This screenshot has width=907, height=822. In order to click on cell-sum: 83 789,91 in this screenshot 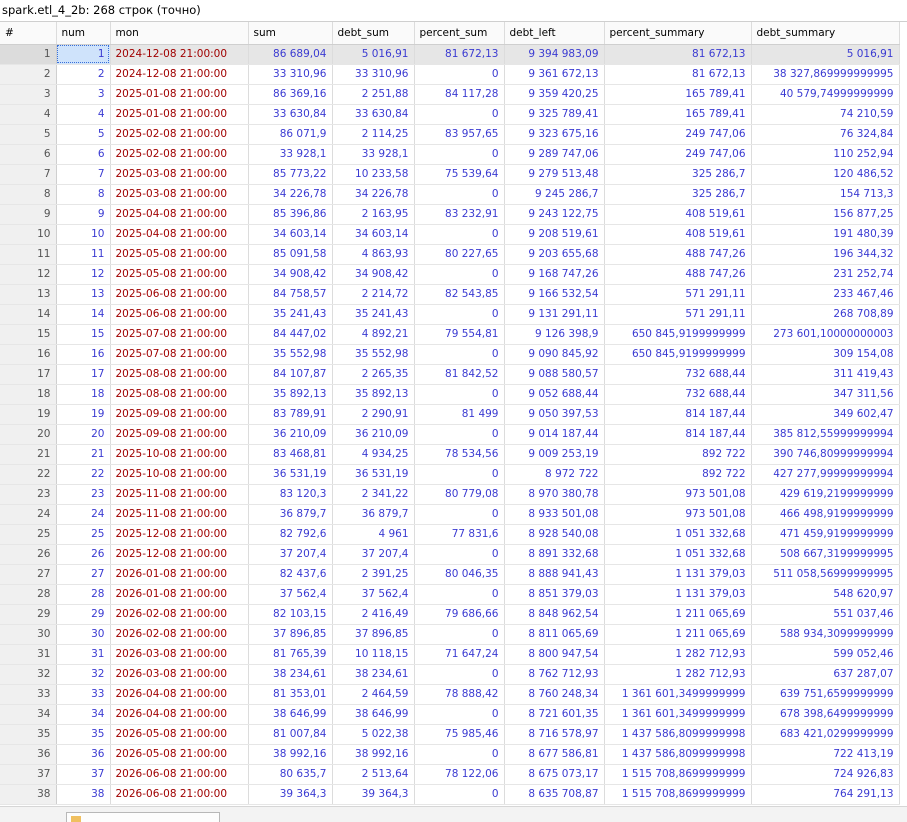, I will do `click(290, 414)`.